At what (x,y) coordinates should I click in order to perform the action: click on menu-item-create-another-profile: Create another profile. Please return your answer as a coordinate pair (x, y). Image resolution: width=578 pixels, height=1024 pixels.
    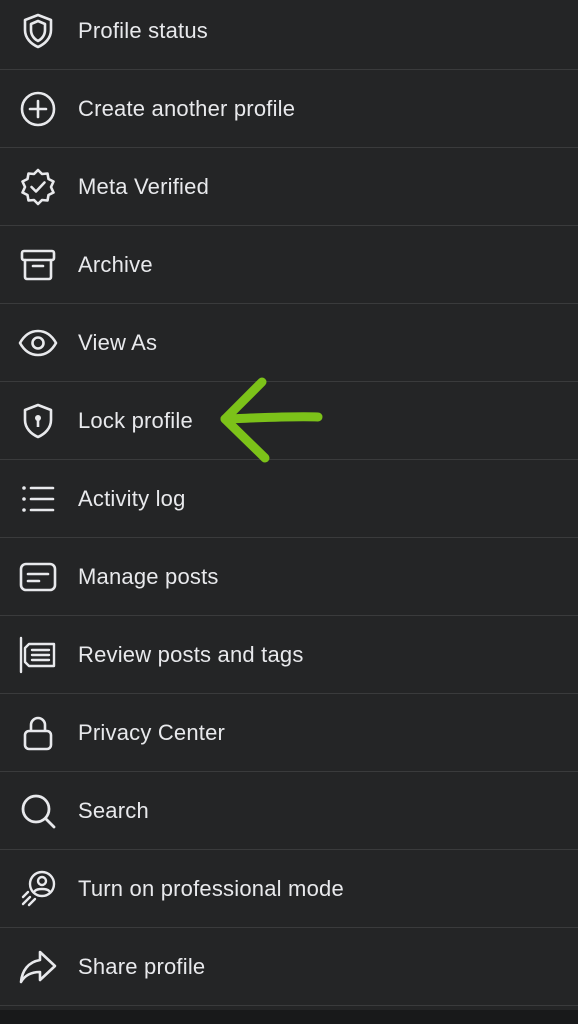
    Looking at the image, I should click on (289, 109).